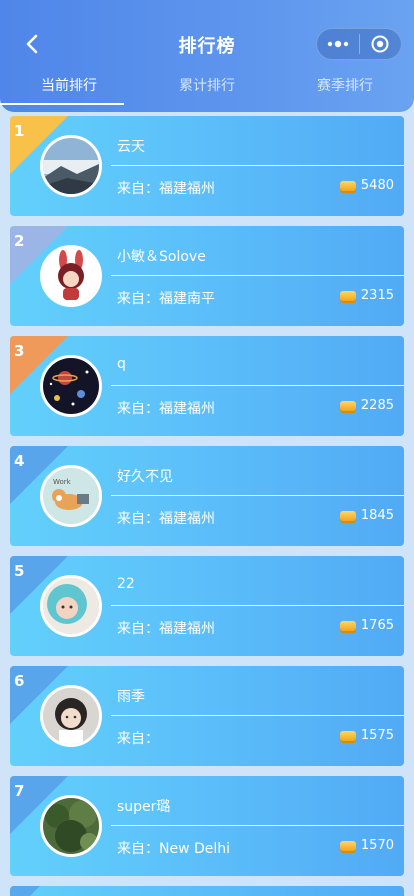 The image size is (414, 896). Describe the element at coordinates (377, 185) in the screenshot. I see `score-value: 5480` at that location.